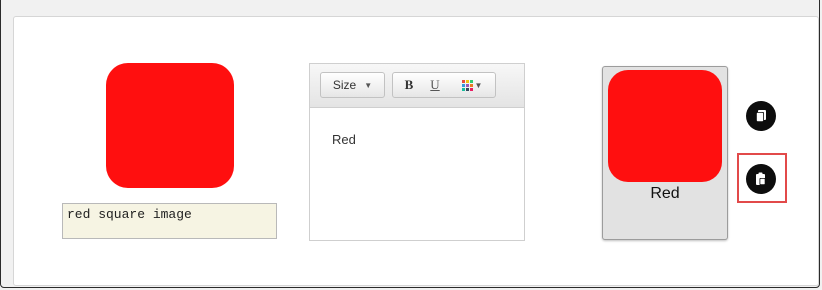 Image resolution: width=822 pixels, height=290 pixels. I want to click on paste-icon, so click(761, 178).